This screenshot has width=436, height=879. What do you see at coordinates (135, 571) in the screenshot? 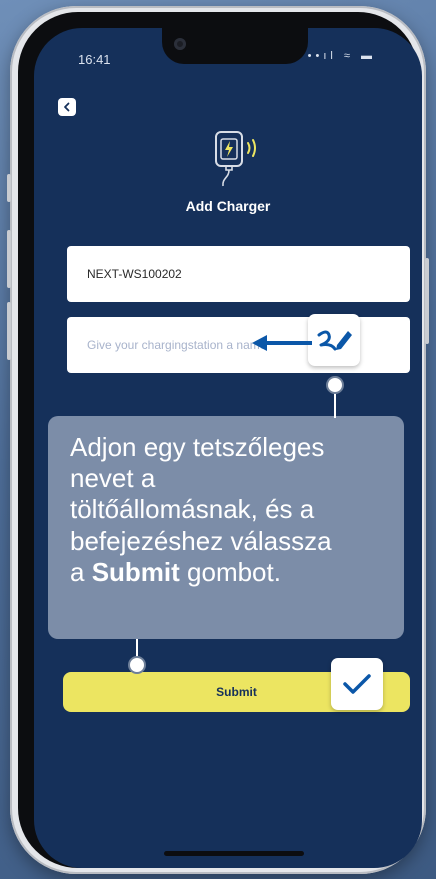
I see `callout-submit-keyword: Submit` at bounding box center [135, 571].